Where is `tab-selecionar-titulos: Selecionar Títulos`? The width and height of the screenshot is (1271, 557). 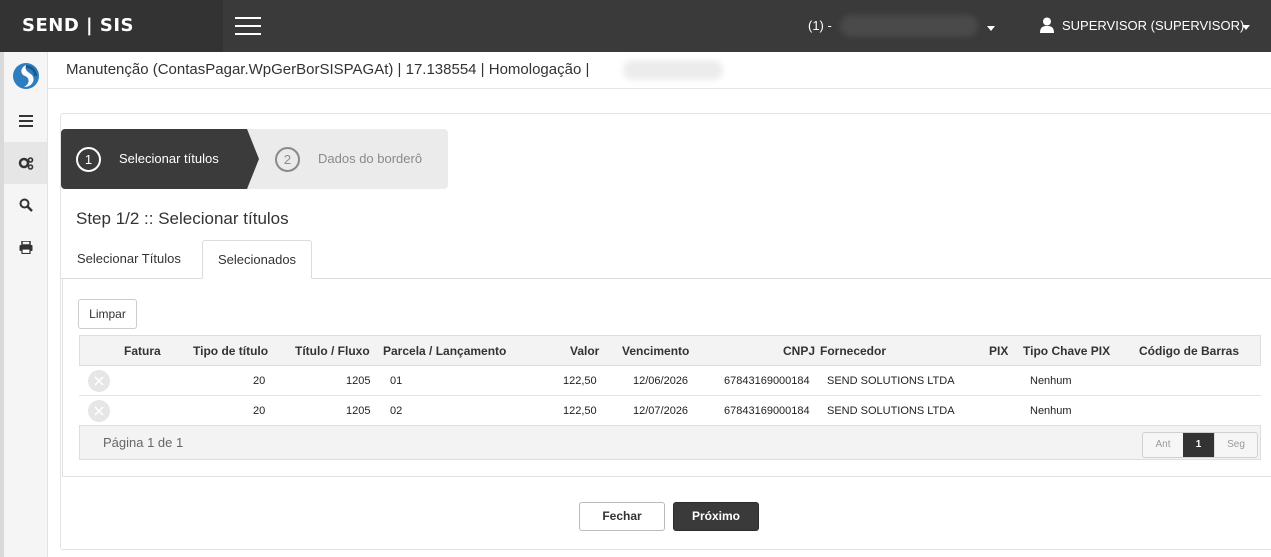 tab-selecionar-titulos: Selecionar Títulos is located at coordinates (129, 259).